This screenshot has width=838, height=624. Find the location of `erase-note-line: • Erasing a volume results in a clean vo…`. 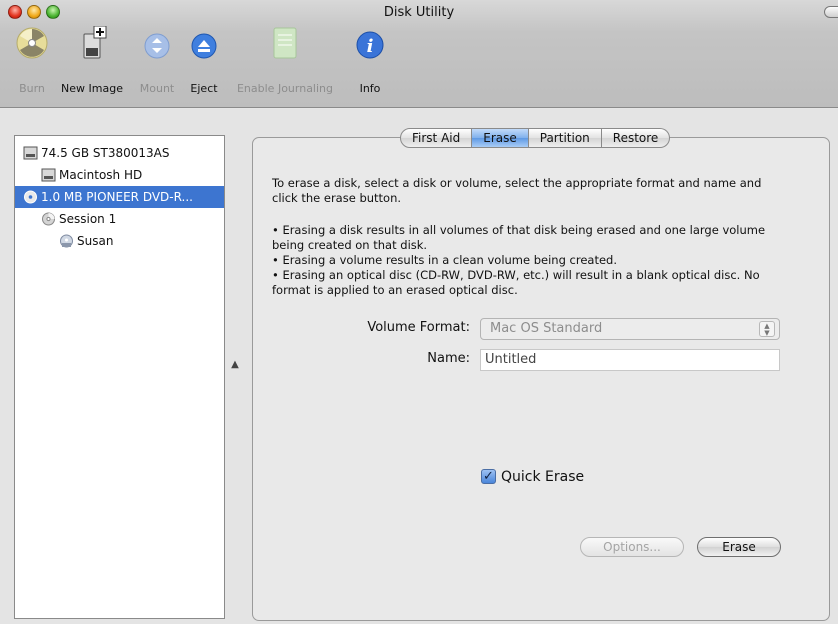

erase-note-line: • Erasing a volume results in a clean vo… is located at coordinates (445, 260).